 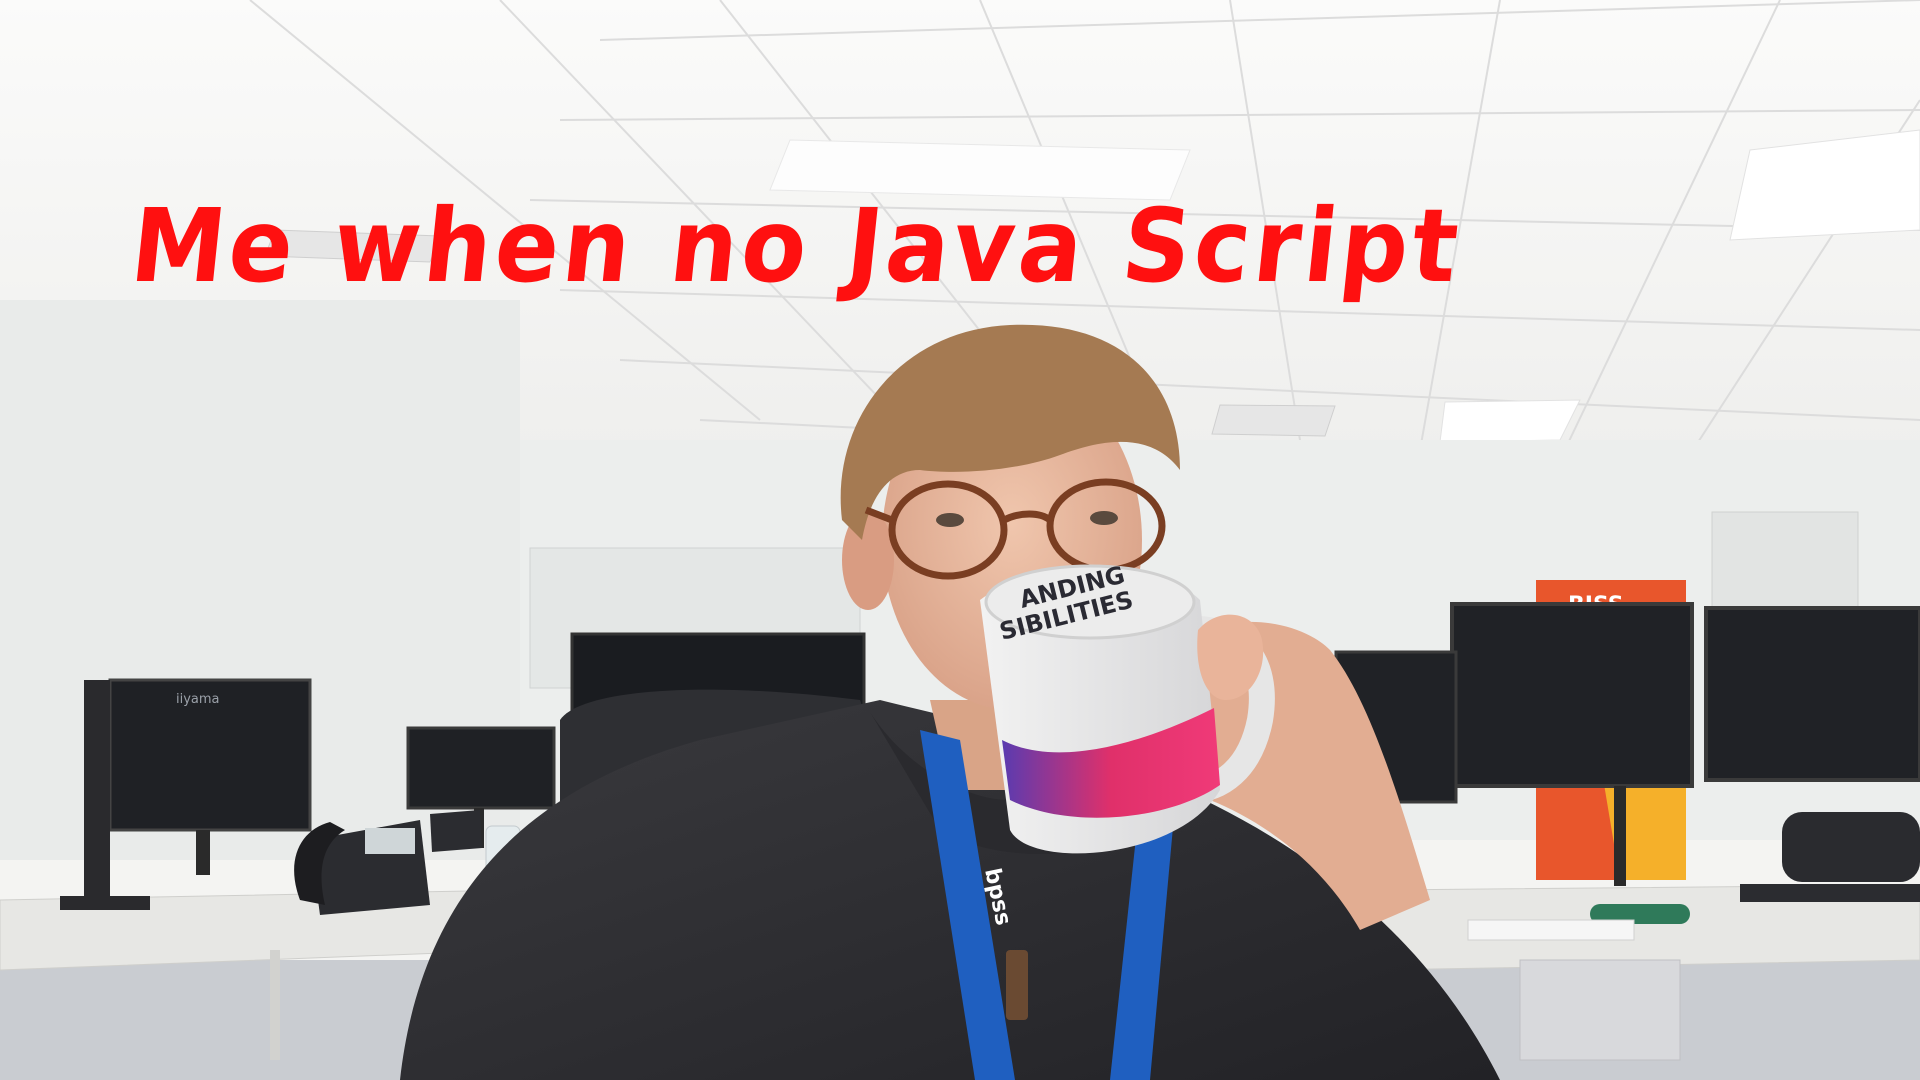 What do you see at coordinates (1600, 1010) in the screenshot?
I see `cabinet` at bounding box center [1600, 1010].